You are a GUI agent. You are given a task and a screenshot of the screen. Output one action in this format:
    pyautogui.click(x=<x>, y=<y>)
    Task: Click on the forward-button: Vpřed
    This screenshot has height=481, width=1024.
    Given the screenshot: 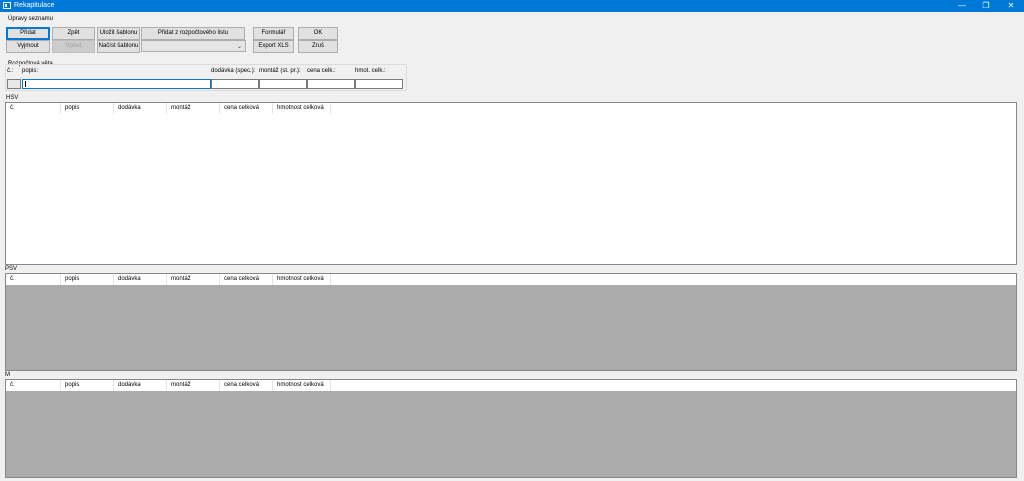 What is the action you would take?
    pyautogui.click(x=73, y=46)
    